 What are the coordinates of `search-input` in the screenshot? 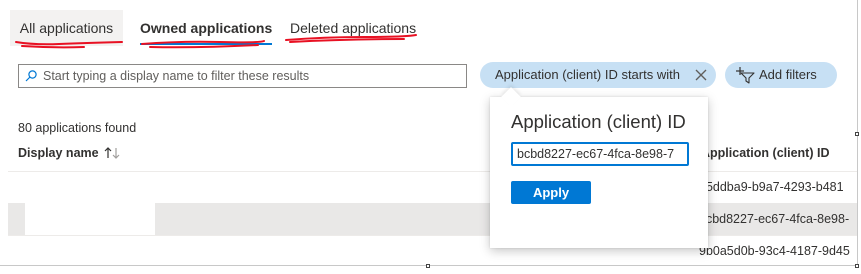 It's located at (250, 76).